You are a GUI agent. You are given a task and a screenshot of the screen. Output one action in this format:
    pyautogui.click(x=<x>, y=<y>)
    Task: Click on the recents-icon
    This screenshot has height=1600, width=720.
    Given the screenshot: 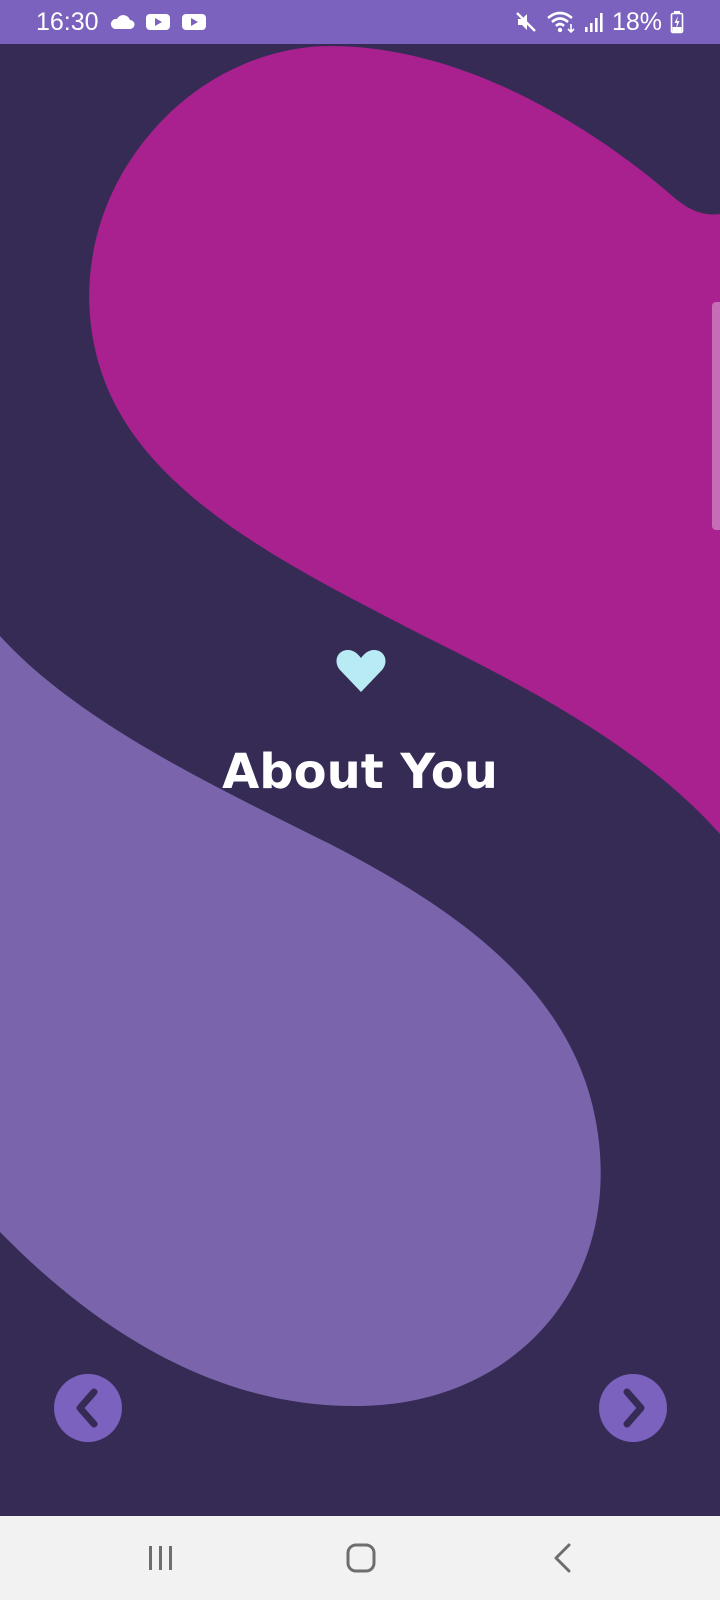 What is the action you would take?
    pyautogui.click(x=160, y=1558)
    